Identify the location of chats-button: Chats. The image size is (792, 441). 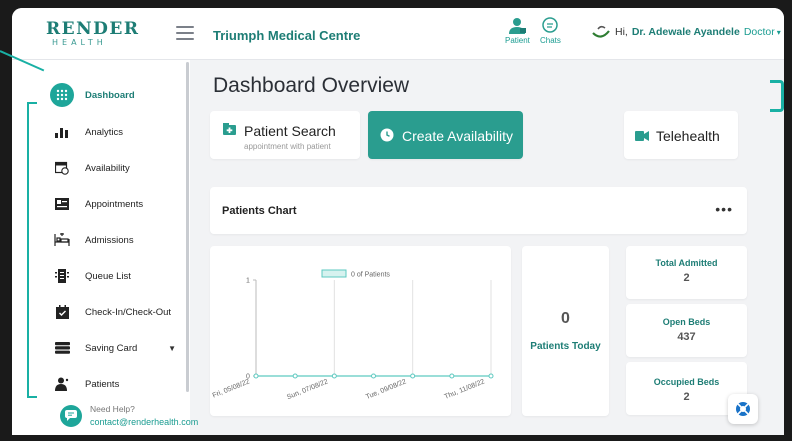
(550, 31).